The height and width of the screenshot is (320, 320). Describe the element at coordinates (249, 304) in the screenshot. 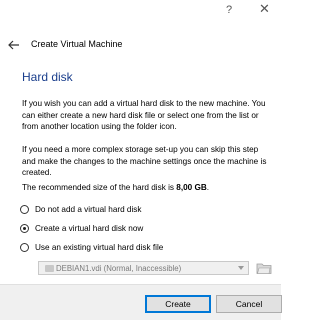

I see `cancel-button: Cancel` at that location.